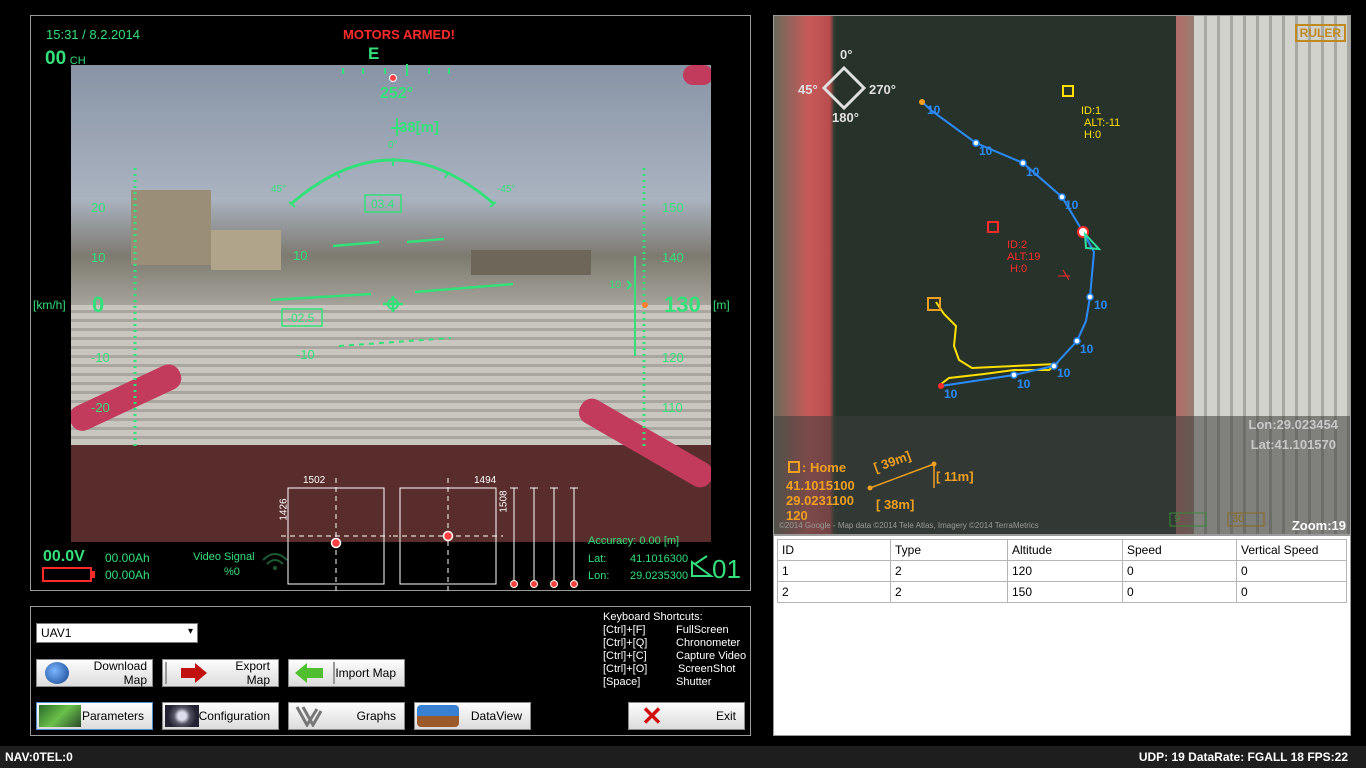  What do you see at coordinates (1065, 550) in the screenshot?
I see `col-altitude: Altitude` at bounding box center [1065, 550].